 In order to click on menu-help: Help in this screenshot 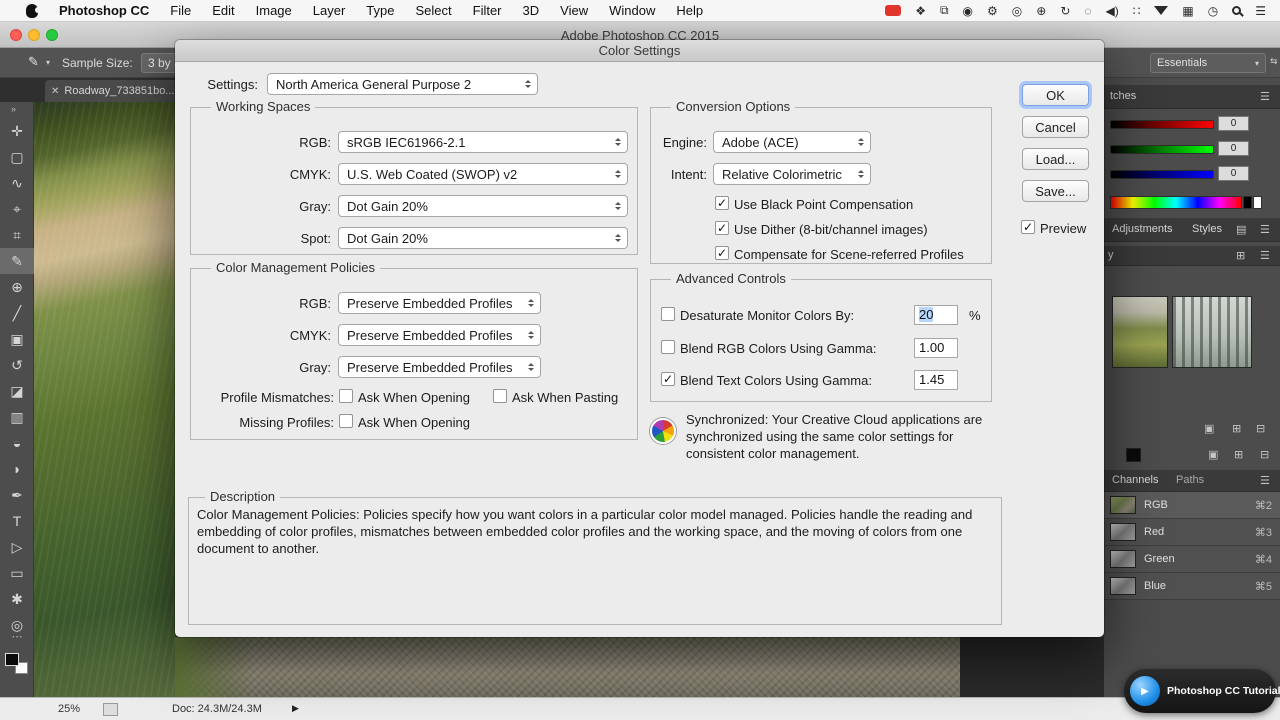, I will do `click(689, 10)`.